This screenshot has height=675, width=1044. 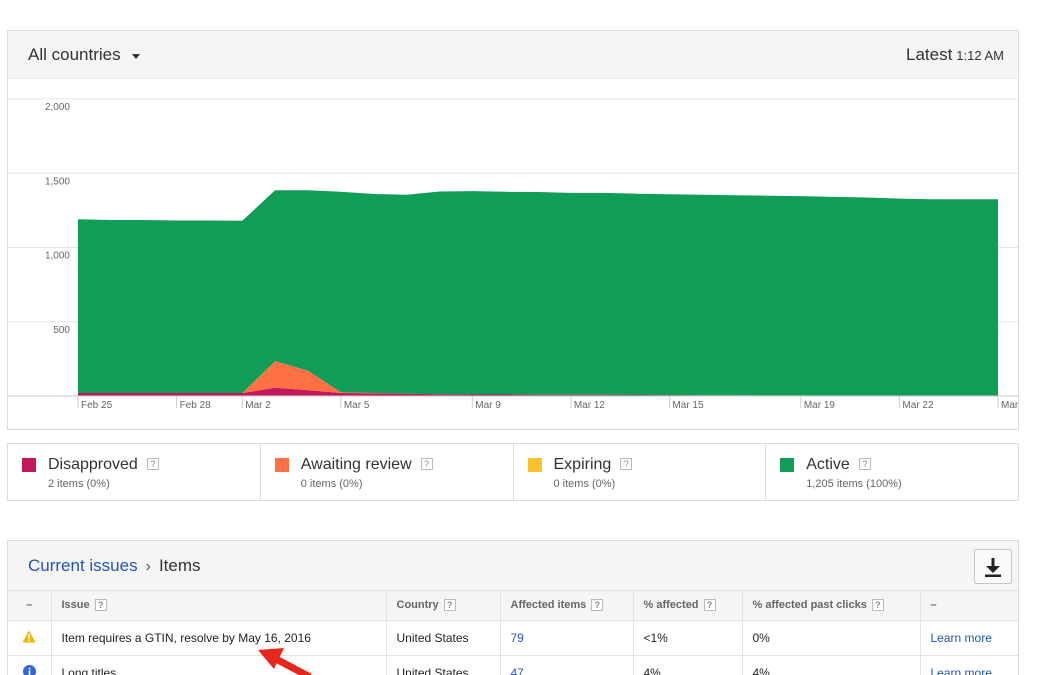 What do you see at coordinates (534, 465) in the screenshot?
I see `legend-swatch-expiring` at bounding box center [534, 465].